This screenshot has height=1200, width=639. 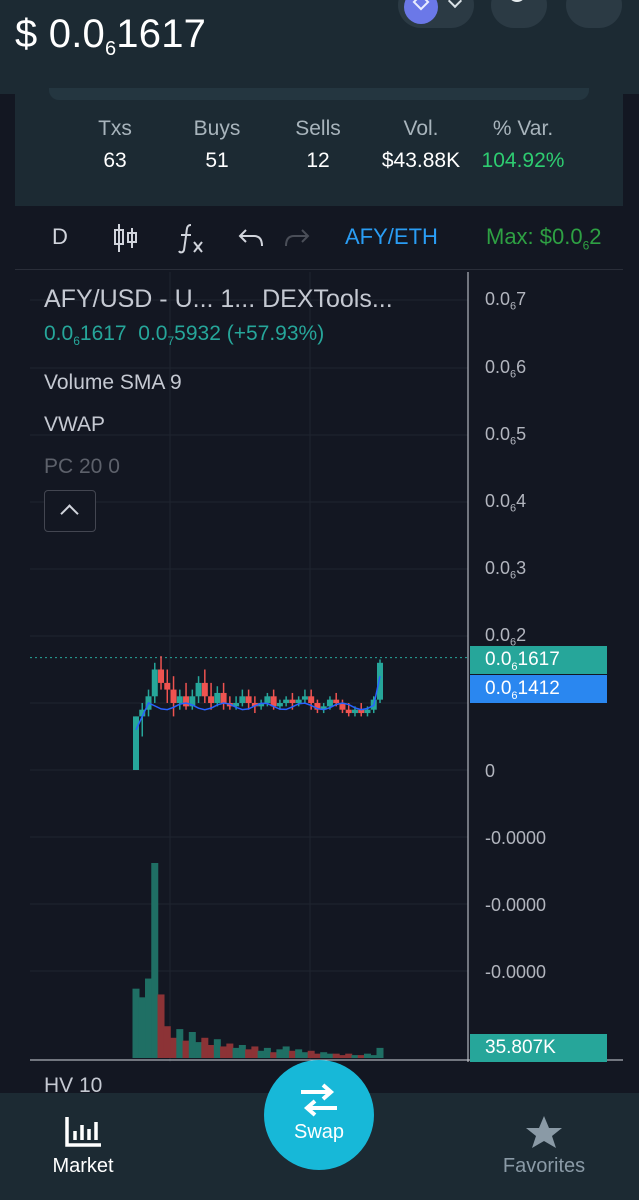 What do you see at coordinates (318, 128) in the screenshot?
I see `stat-sells-label: Sells` at bounding box center [318, 128].